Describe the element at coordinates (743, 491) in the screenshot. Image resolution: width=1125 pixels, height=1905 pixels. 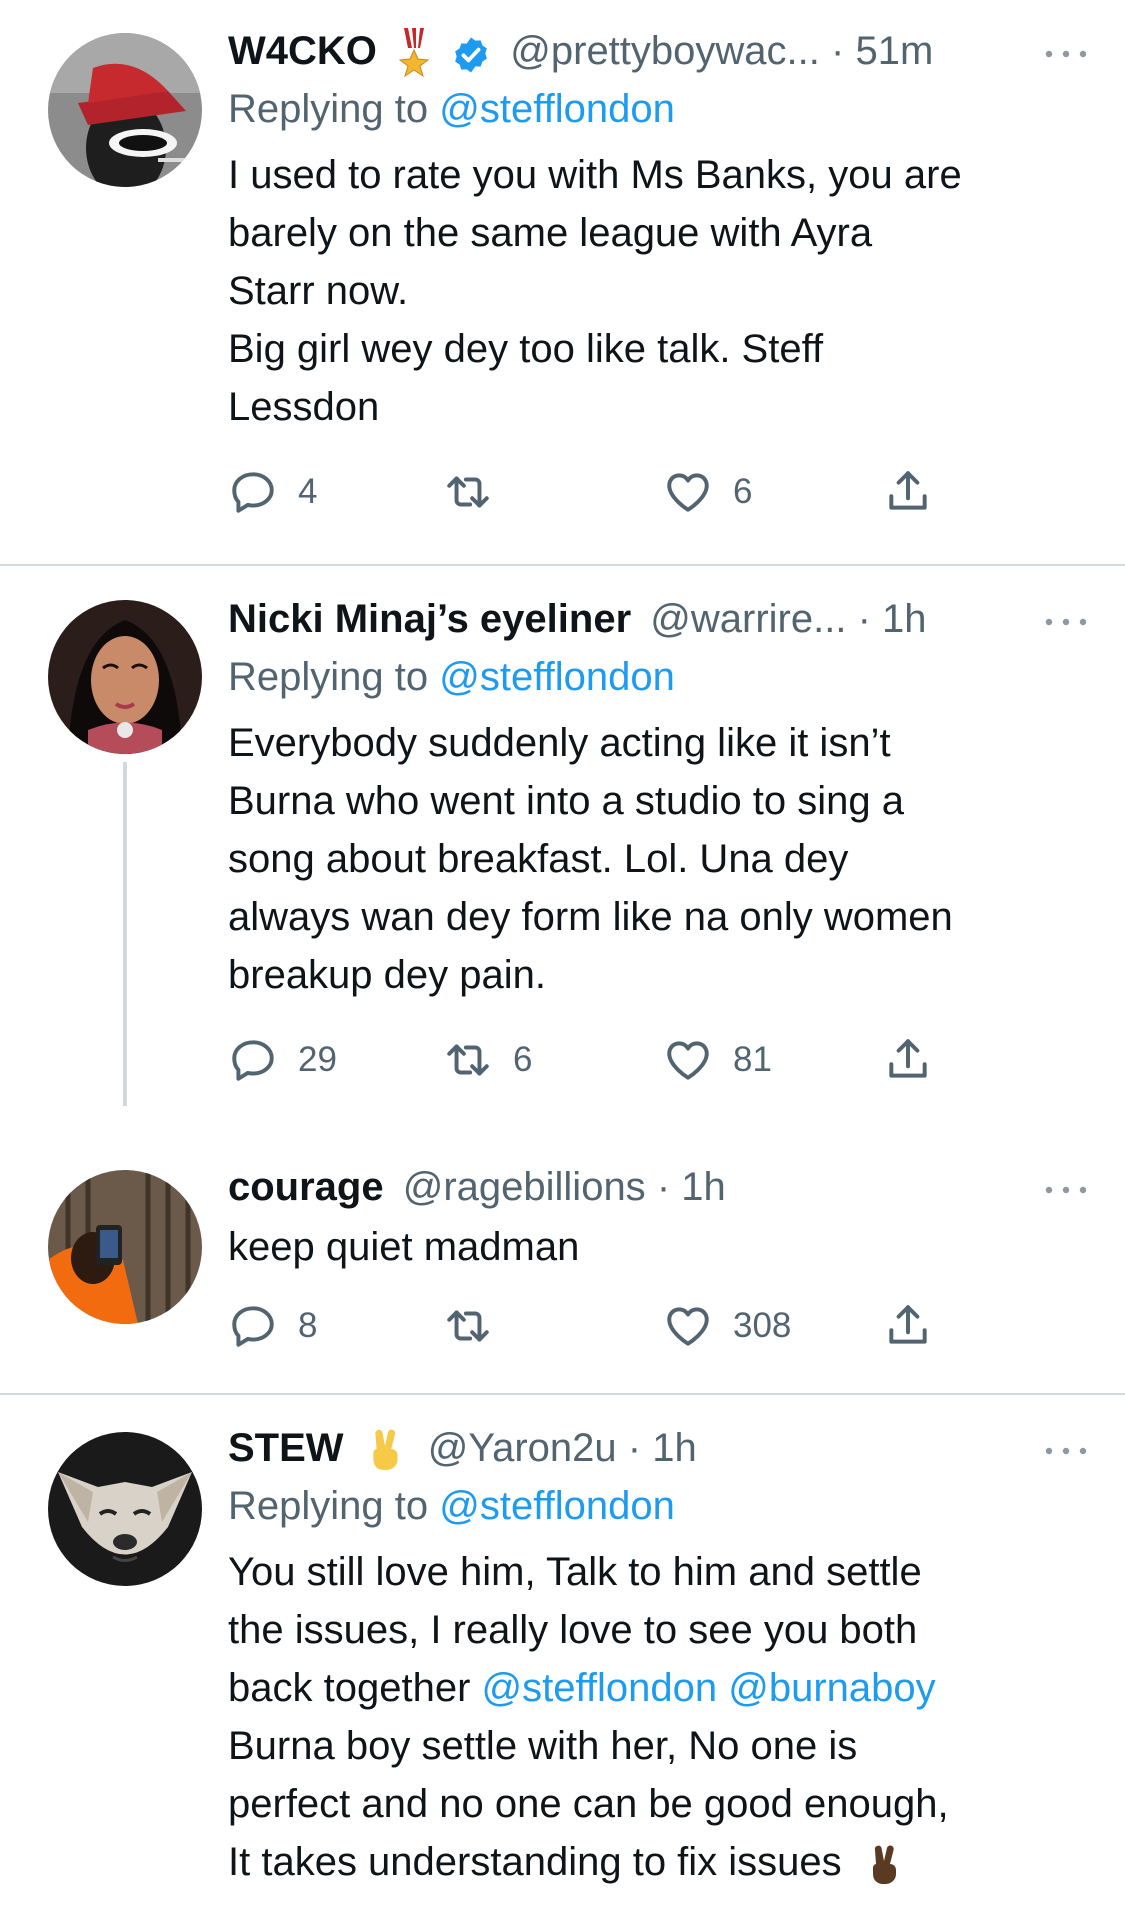
I see `like-count: 6` at that location.